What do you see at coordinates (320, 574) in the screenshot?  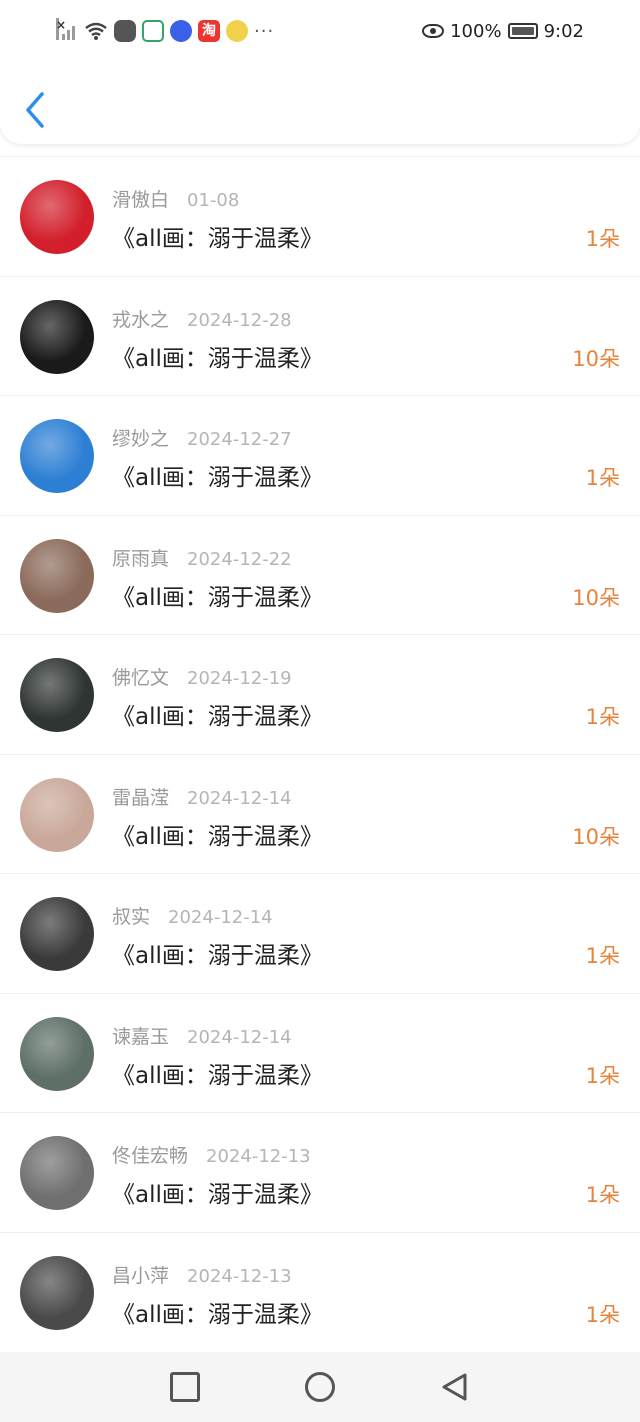 I see `list-item: 原雨真 2024-12-22 《all画：溺于温柔》 10朵` at bounding box center [320, 574].